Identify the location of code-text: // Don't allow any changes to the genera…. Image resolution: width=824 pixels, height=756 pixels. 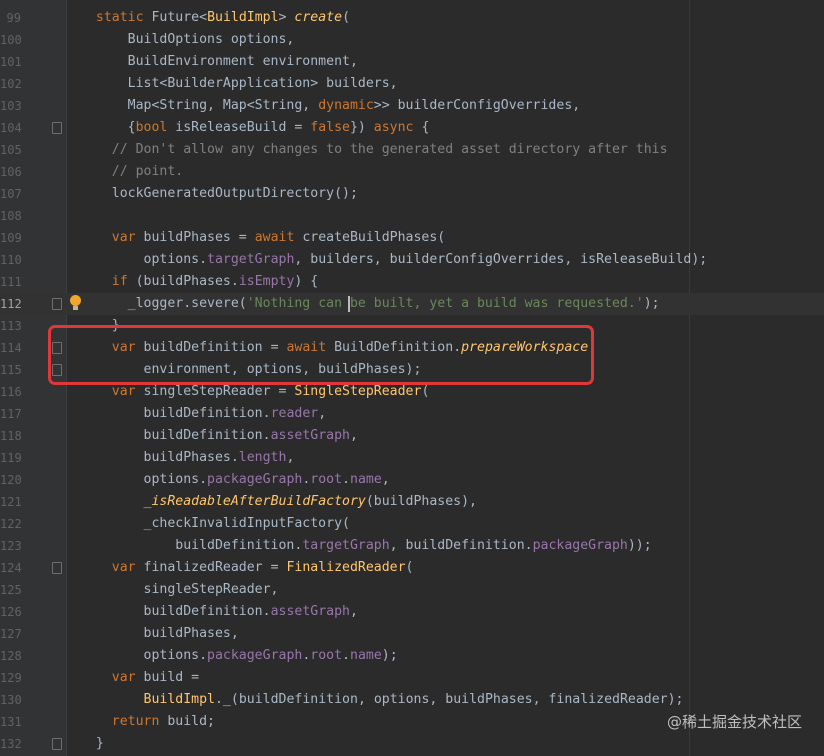
(374, 150).